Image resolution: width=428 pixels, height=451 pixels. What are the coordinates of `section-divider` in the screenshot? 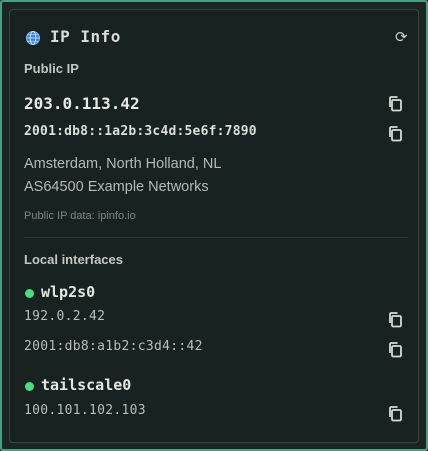 It's located at (216, 237).